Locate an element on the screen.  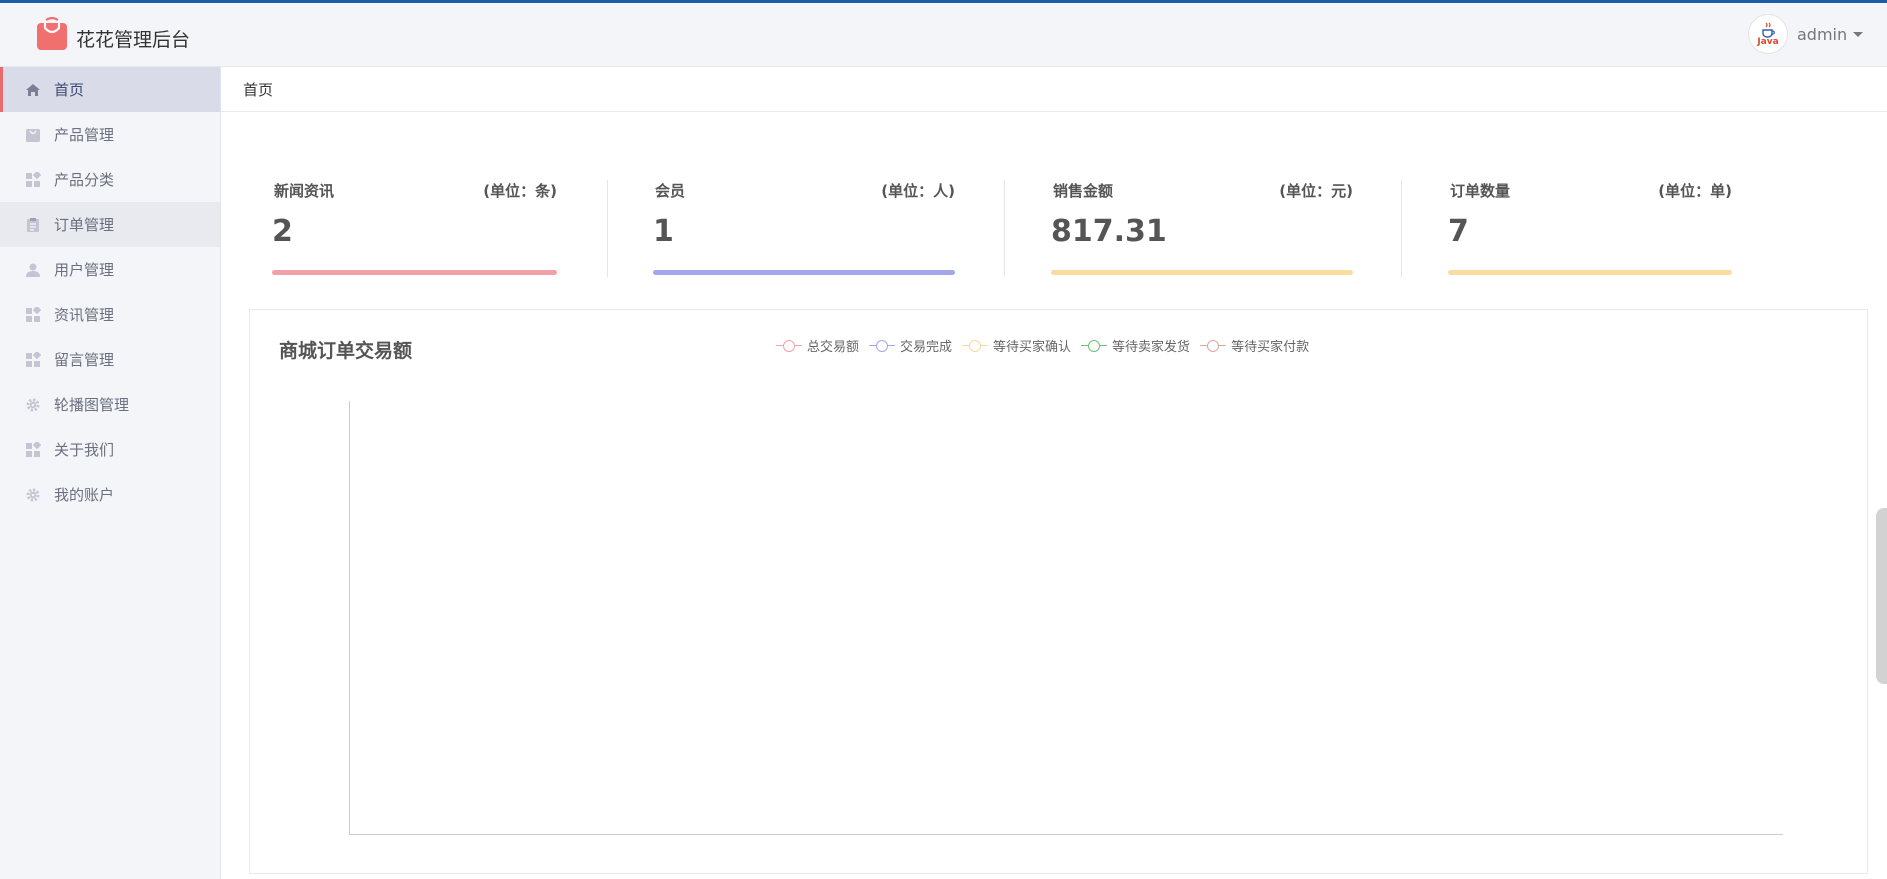
sidebar-item-products: 产品管理 is located at coordinates (110, 134).